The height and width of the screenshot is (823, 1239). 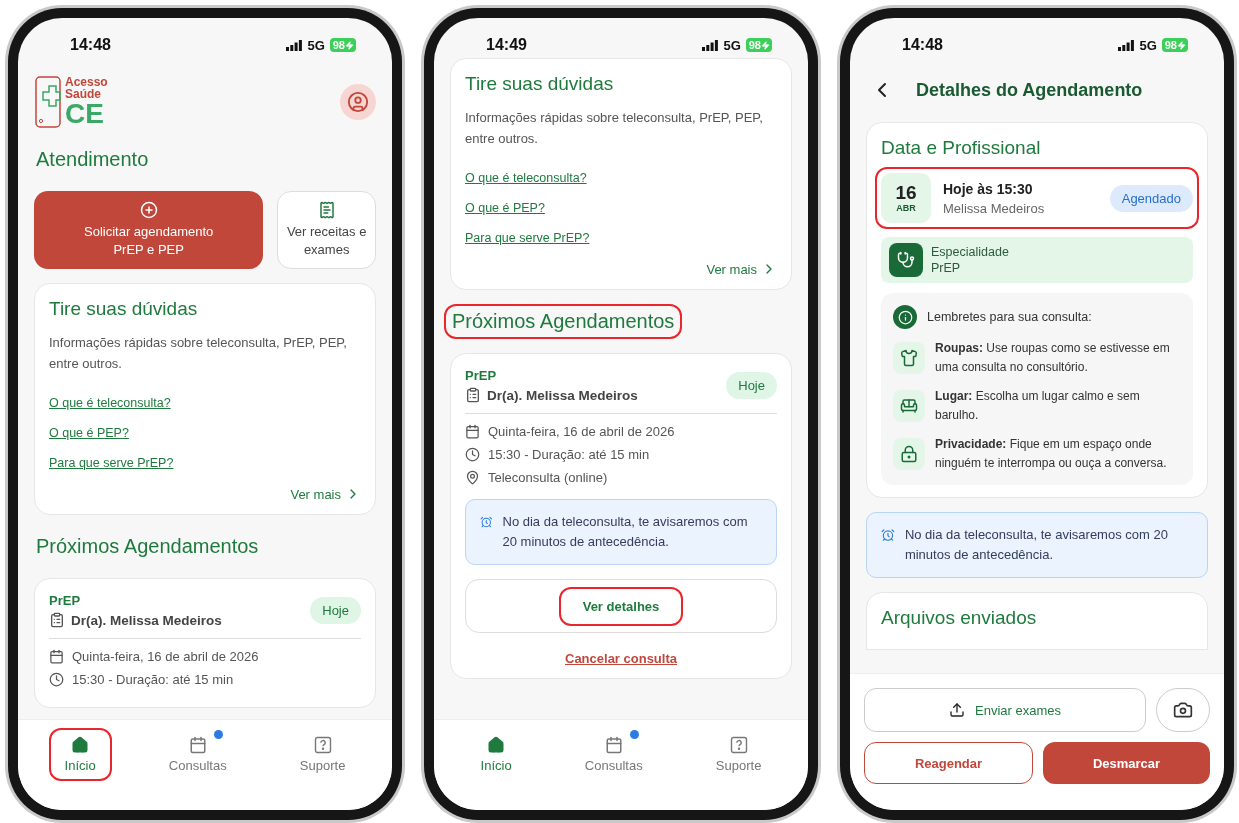 What do you see at coordinates (1051, 454) in the screenshot?
I see `reminder-text: Privacidade: Fique em um espaço onde ninguém te interrompa ou ouça a conversa.` at bounding box center [1051, 454].